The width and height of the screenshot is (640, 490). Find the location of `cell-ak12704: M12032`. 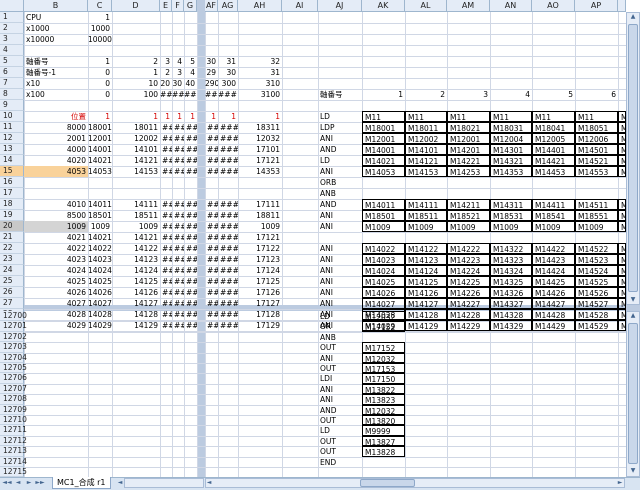

cell-ak12704: M12032 is located at coordinates (383, 357).